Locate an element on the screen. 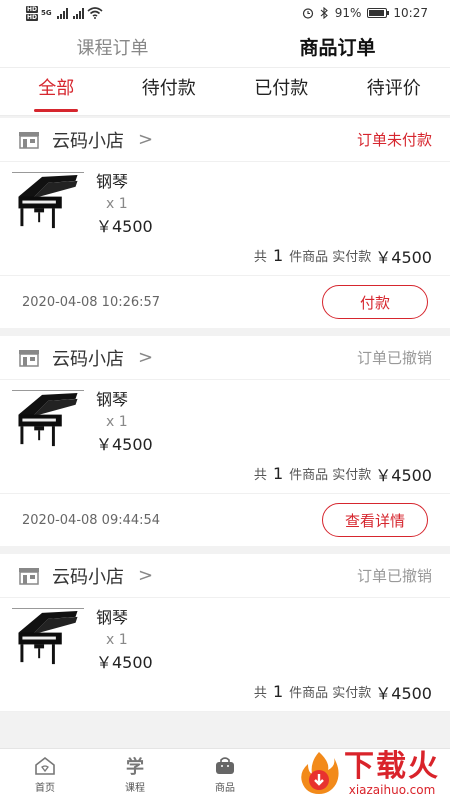 Image resolution: width=450 pixels, height=800 pixels. alarm-icon is located at coordinates (307, 13).